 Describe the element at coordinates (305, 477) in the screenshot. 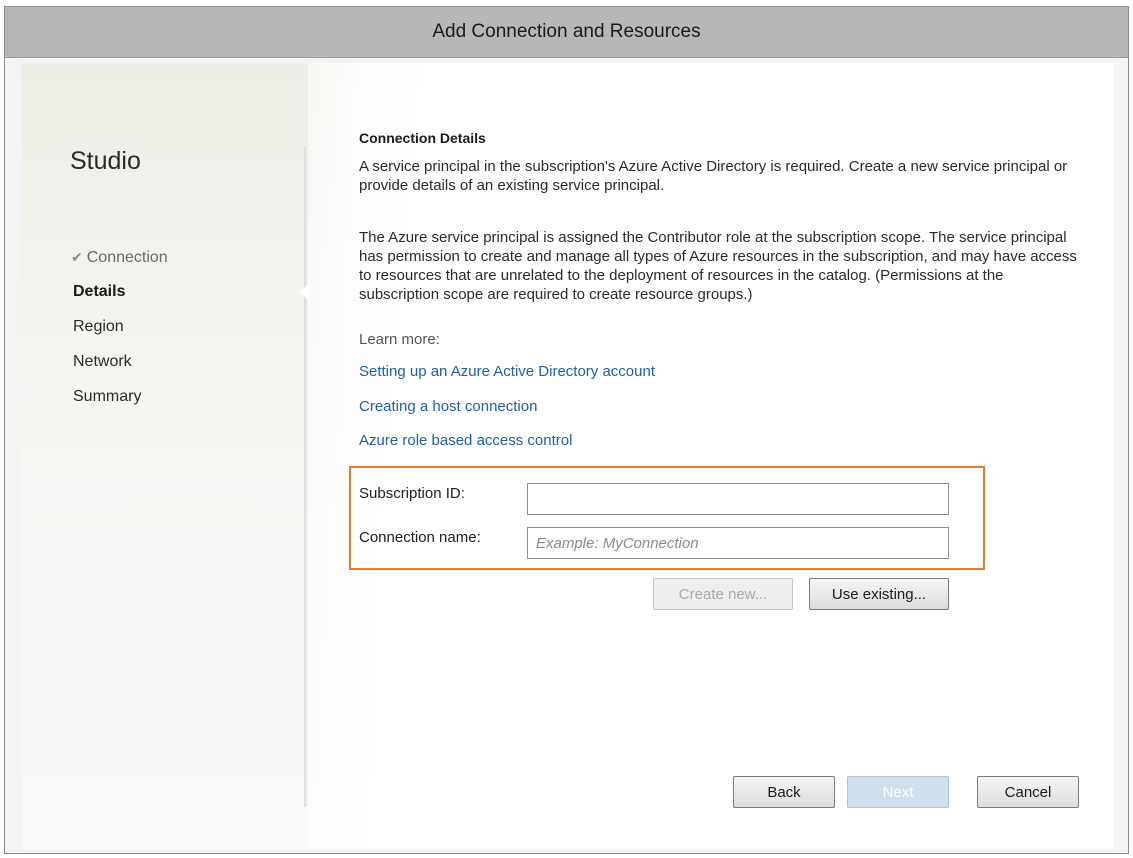

I see `sidebar-divider` at that location.